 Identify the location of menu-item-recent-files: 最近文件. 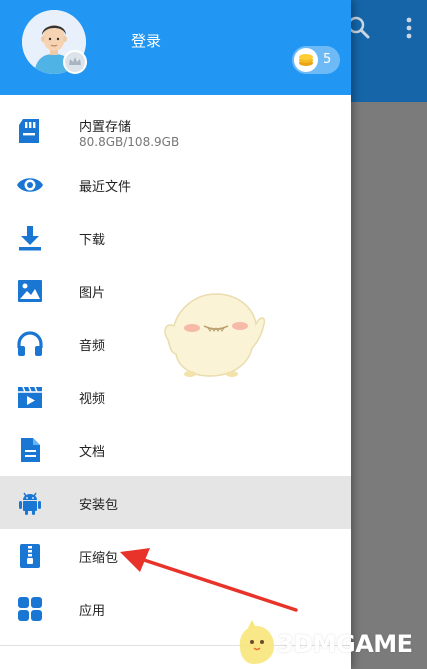
(175, 184).